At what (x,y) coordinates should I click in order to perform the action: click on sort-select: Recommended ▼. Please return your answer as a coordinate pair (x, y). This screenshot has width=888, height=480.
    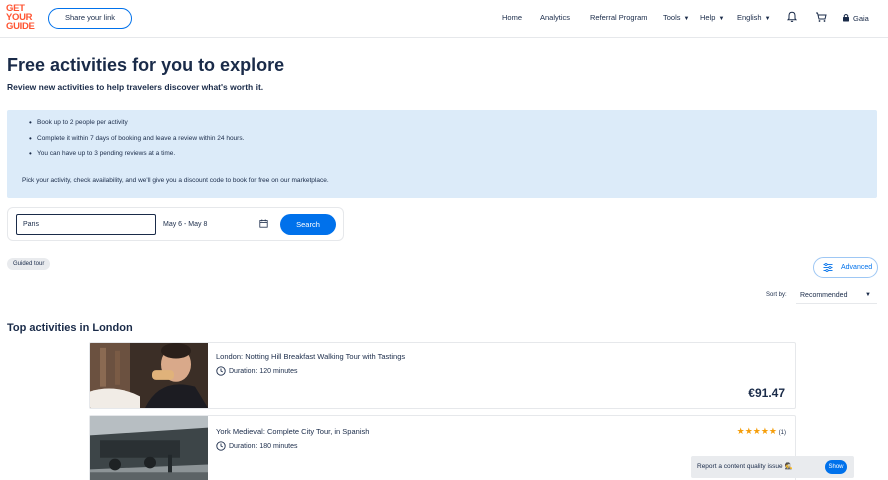
    Looking at the image, I should click on (836, 295).